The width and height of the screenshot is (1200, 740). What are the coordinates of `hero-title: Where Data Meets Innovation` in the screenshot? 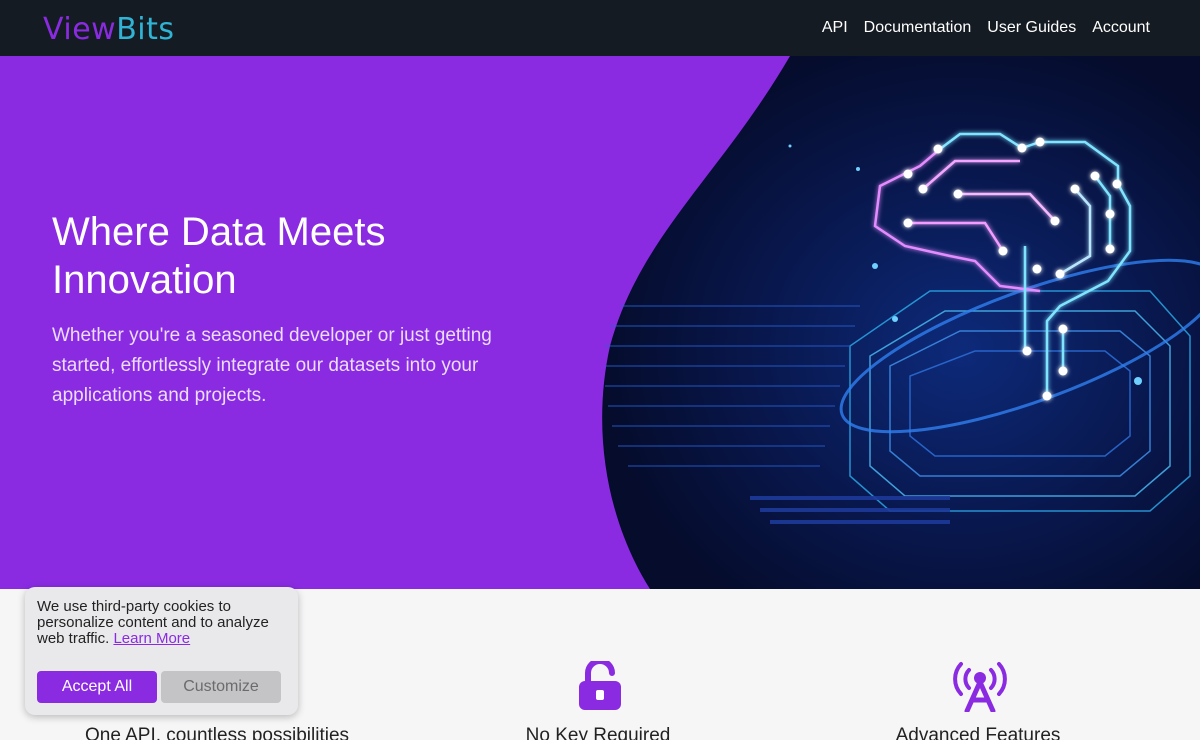 It's located at (219, 256).